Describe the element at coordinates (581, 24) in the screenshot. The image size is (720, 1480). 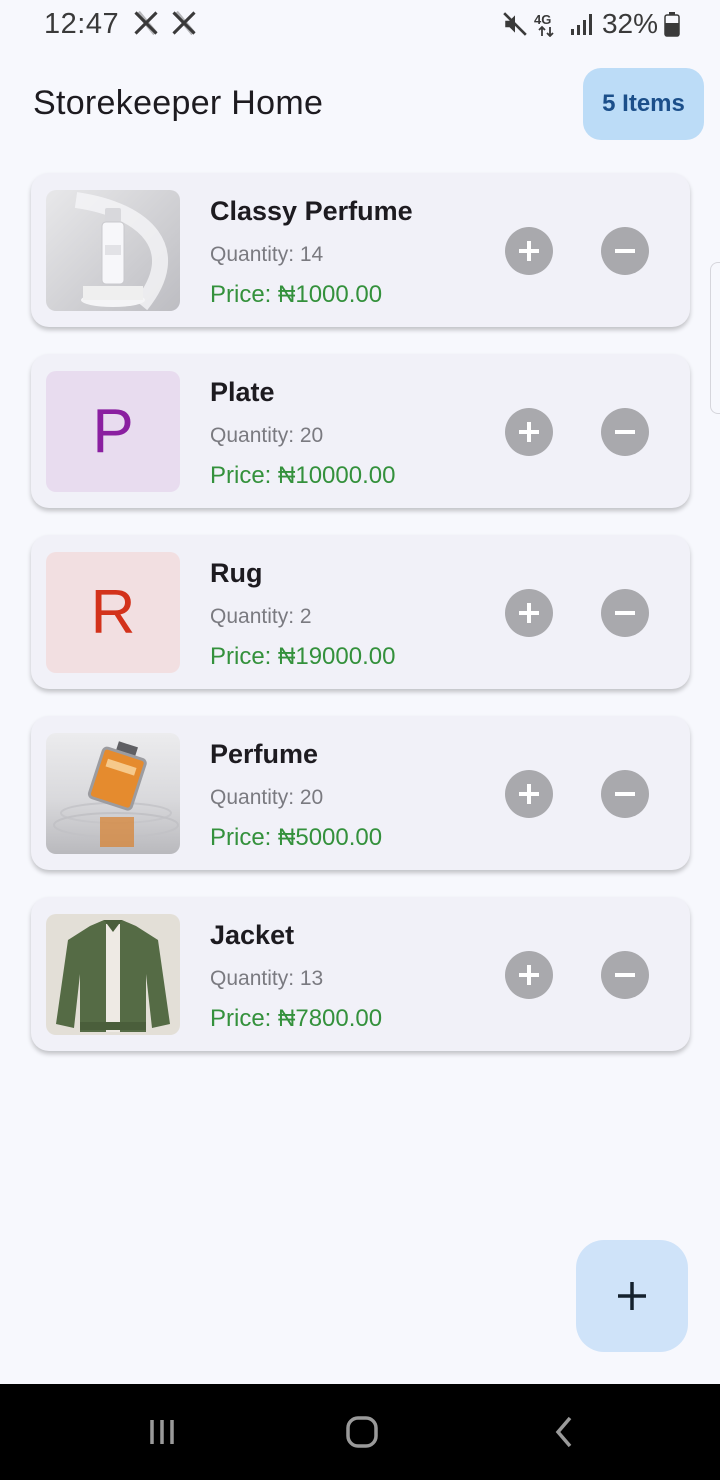
I see `signal-icon` at that location.